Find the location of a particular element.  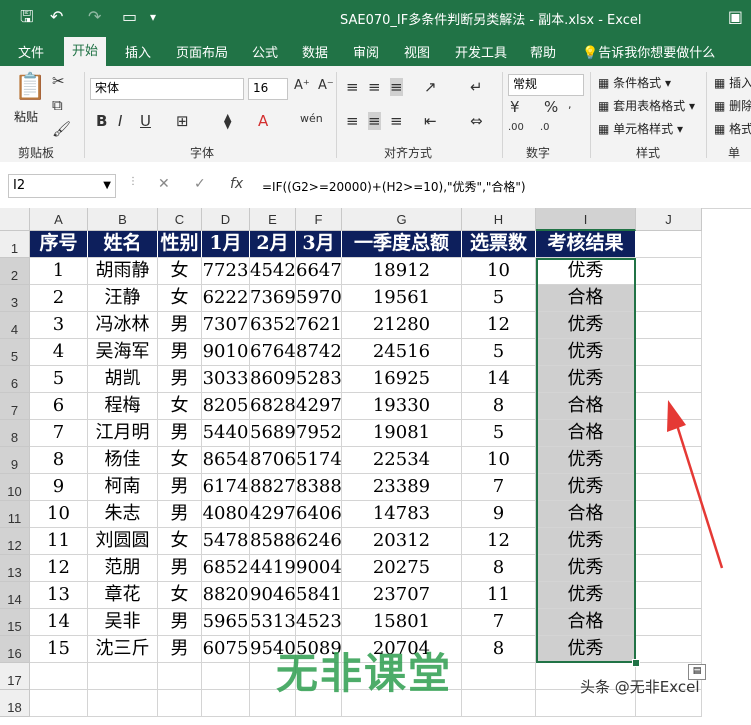

arrow-shaft is located at coordinates (699, 495).